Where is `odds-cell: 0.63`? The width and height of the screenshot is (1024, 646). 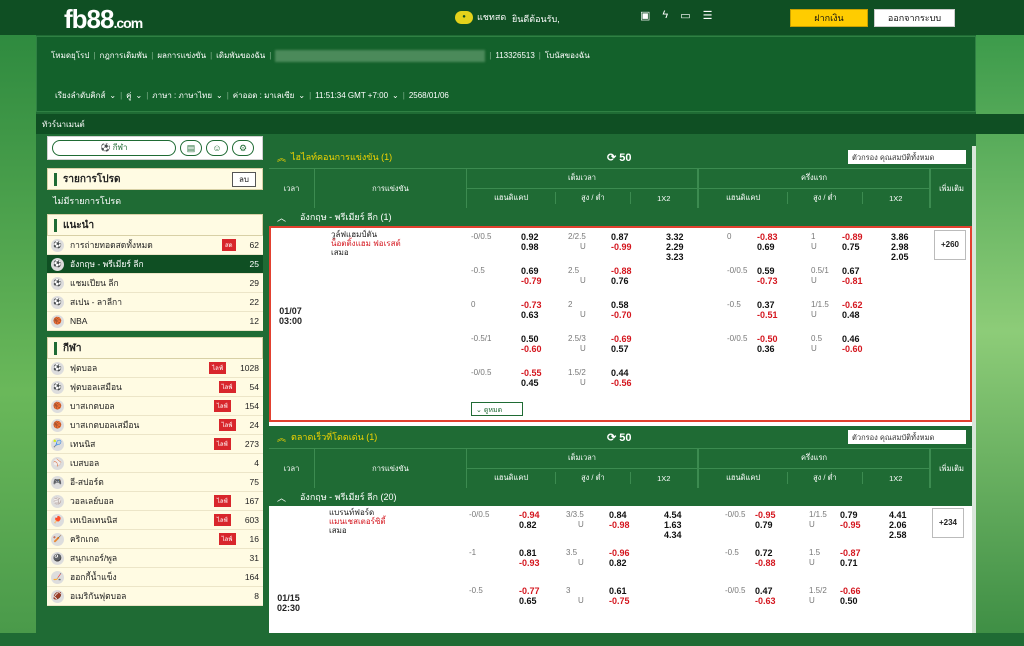
odds-cell: 0.63 is located at coordinates (530, 315).